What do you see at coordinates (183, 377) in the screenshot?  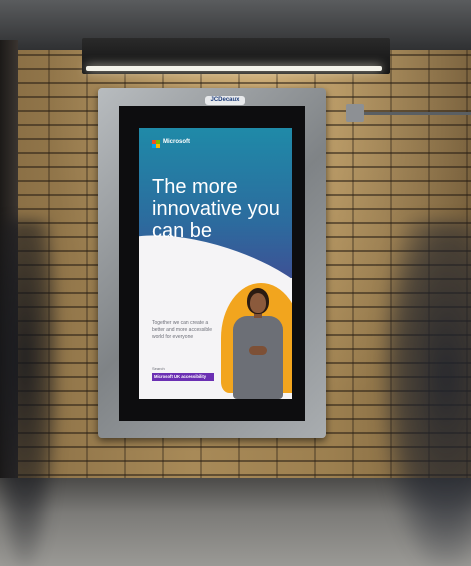 I see `ad-search-bar: Microsoft UK accessibility` at bounding box center [183, 377].